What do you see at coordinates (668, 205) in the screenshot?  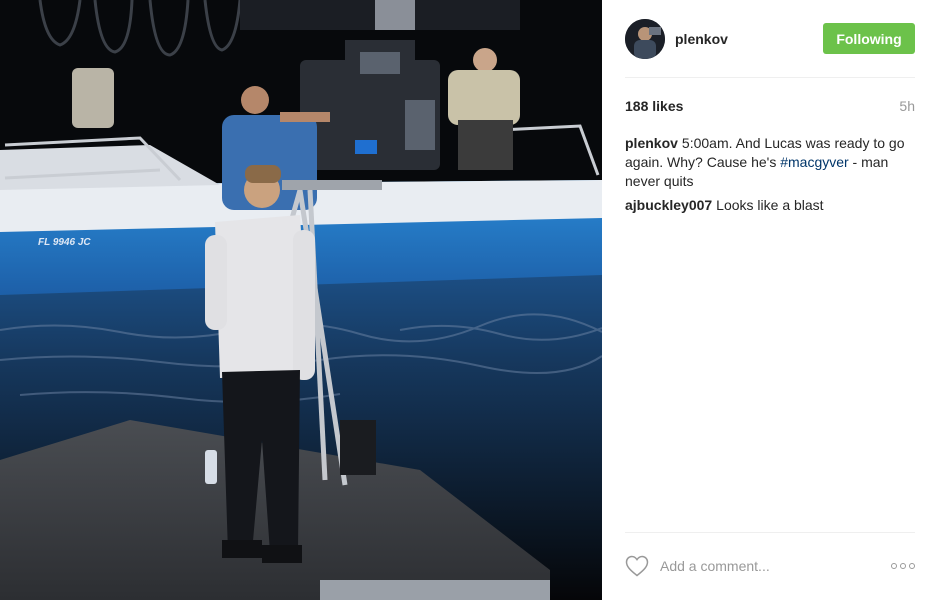 I see `comment-author: ajbuckley007` at bounding box center [668, 205].